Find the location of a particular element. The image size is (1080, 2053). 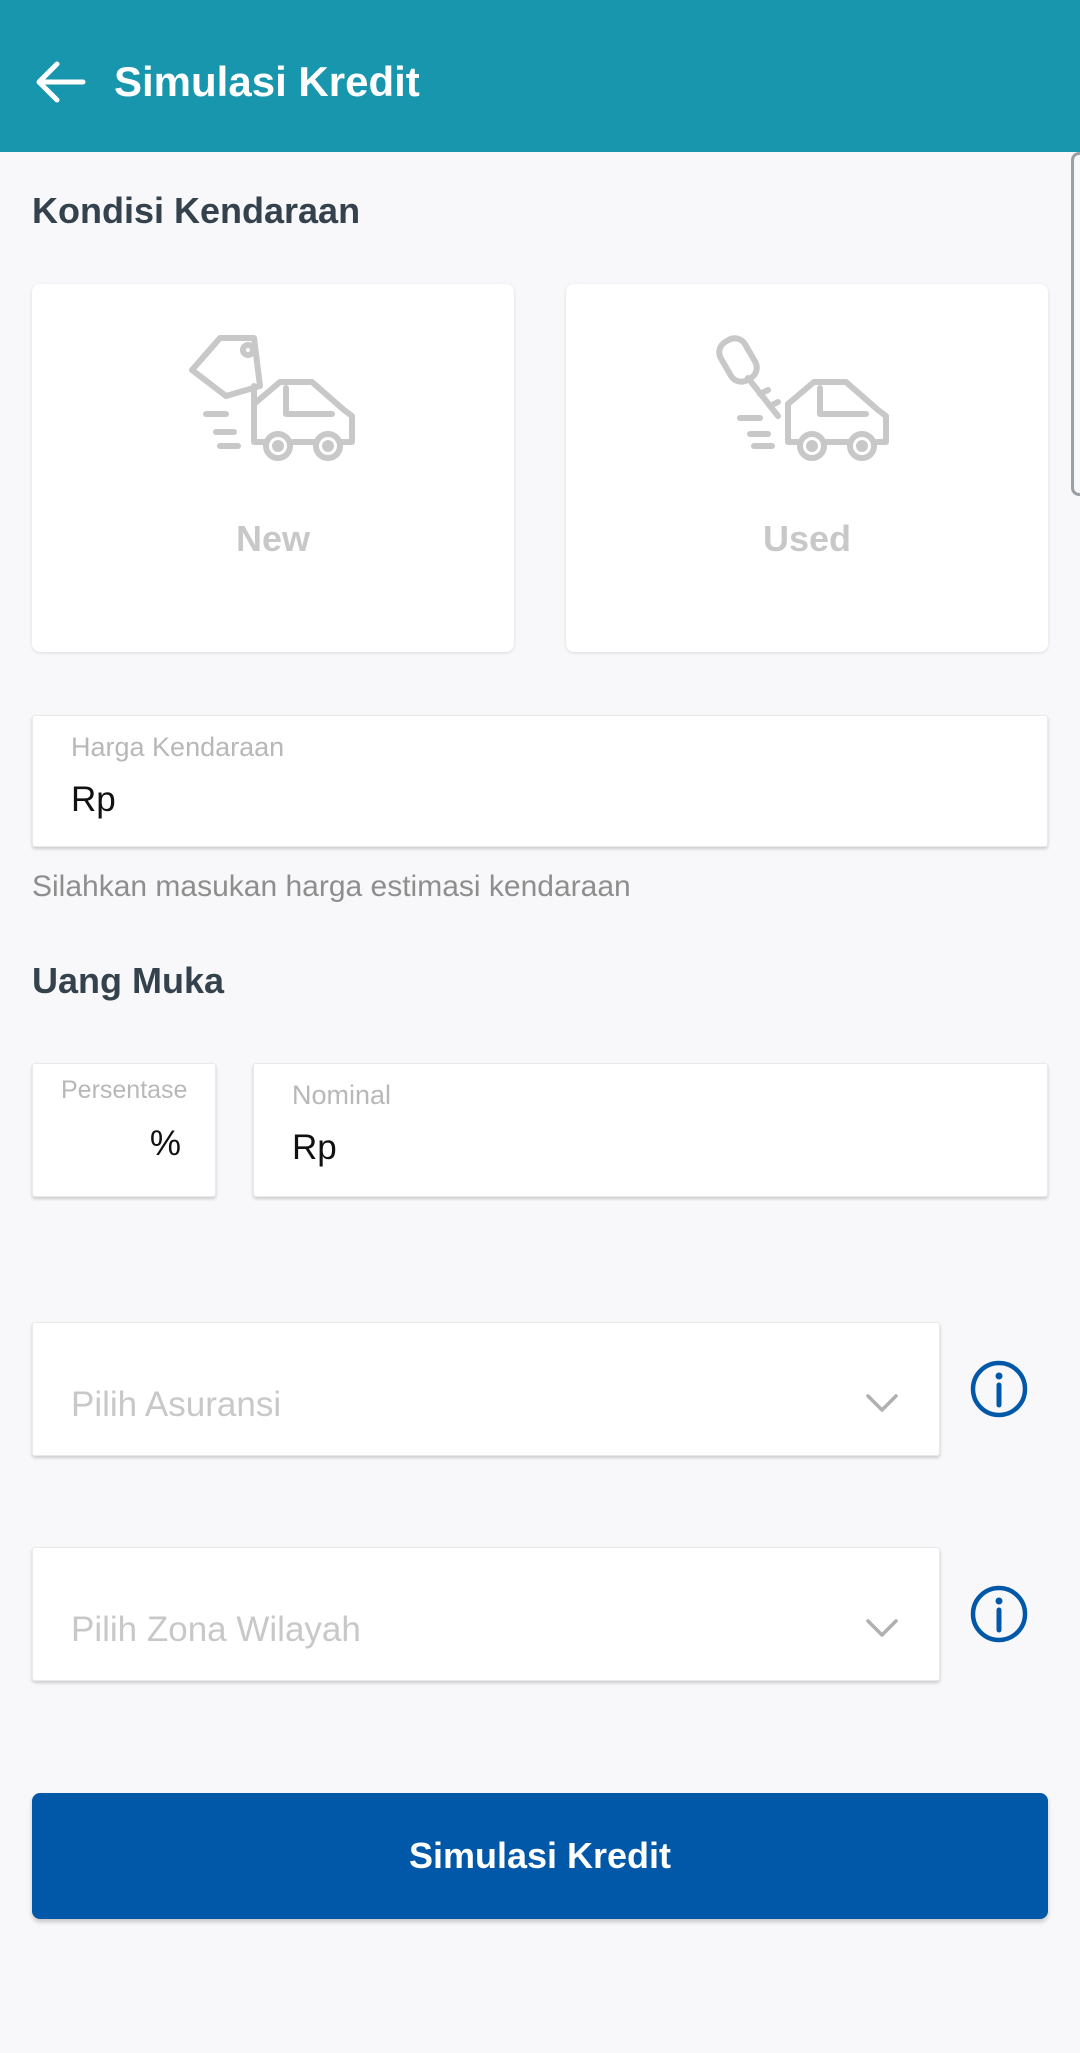

price-field: Harga Kendaraan Rp is located at coordinates (540, 781).